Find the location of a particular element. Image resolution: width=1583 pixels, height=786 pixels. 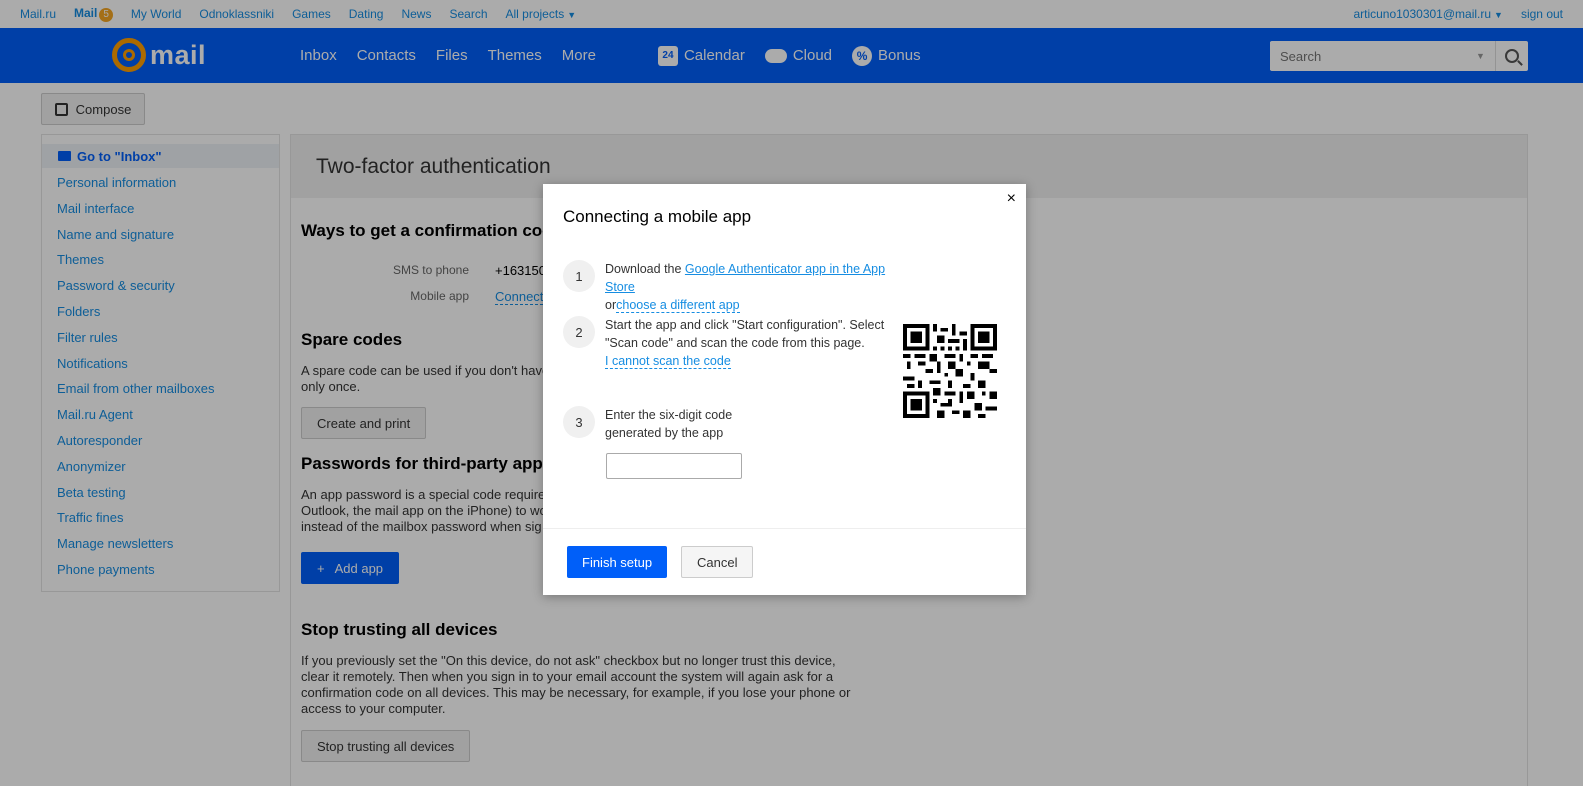

step-2-number: 2 is located at coordinates (579, 332).